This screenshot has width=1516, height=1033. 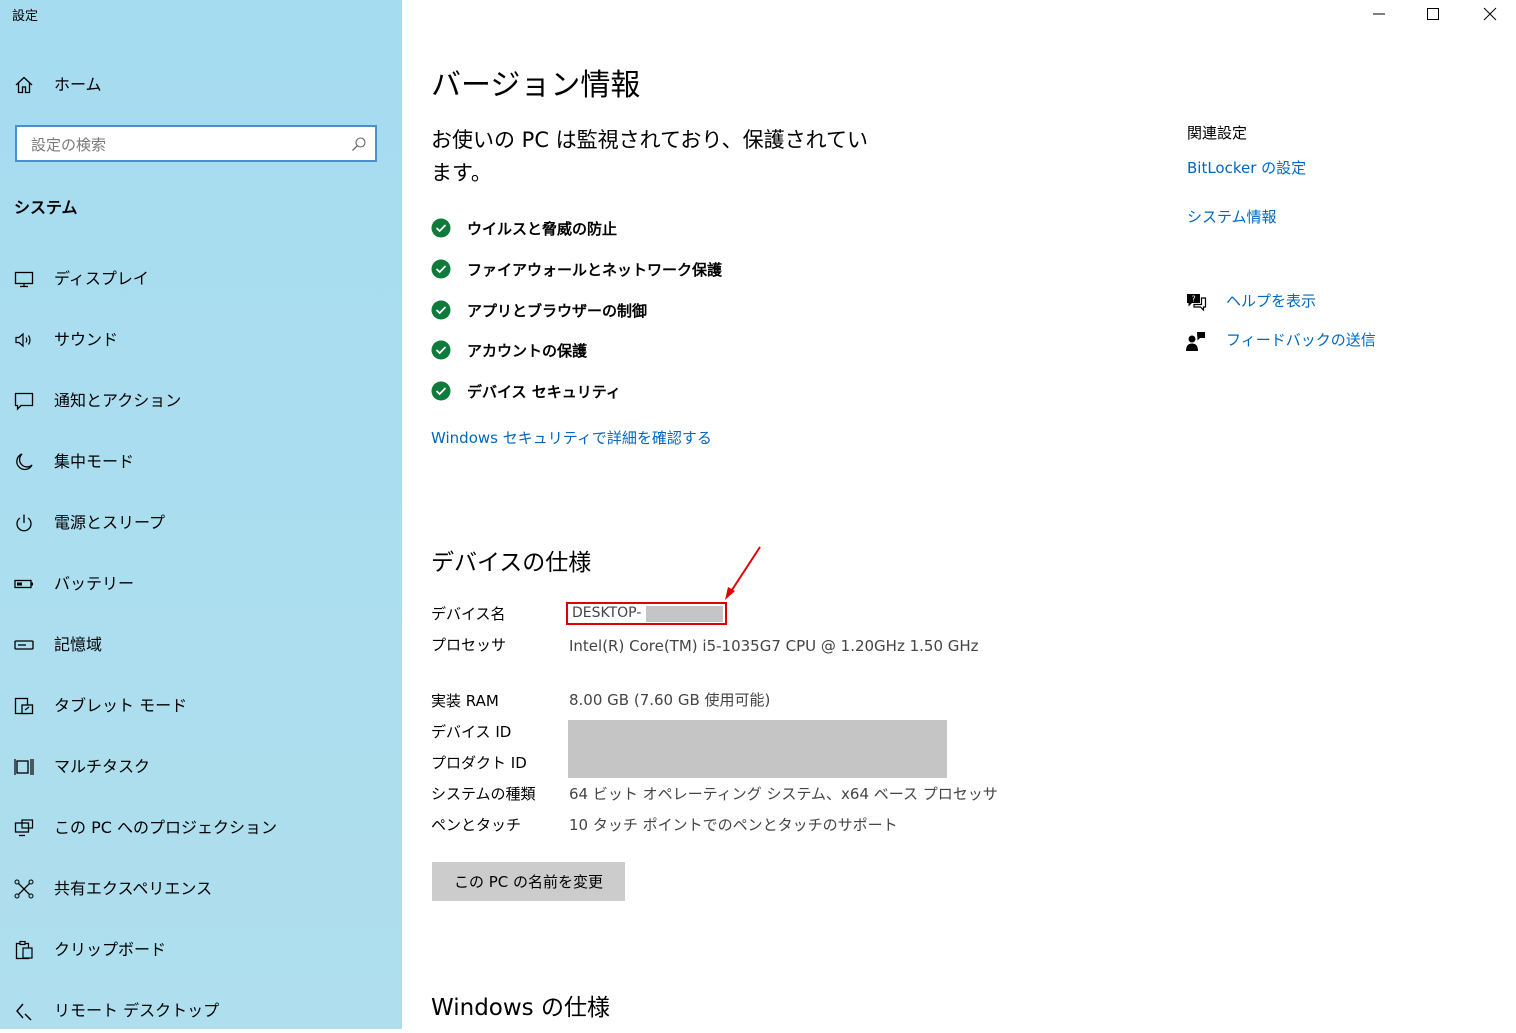 I want to click on sidebar-item-shared: 共有エクスペリエンス, so click(x=201, y=889).